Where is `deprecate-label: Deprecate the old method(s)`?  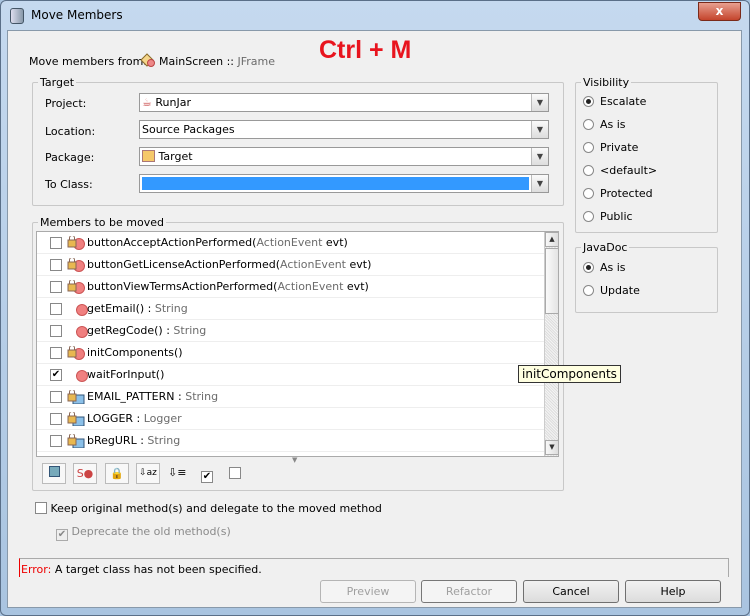
deprecate-label: Deprecate the old method(s) is located at coordinates (151, 531).